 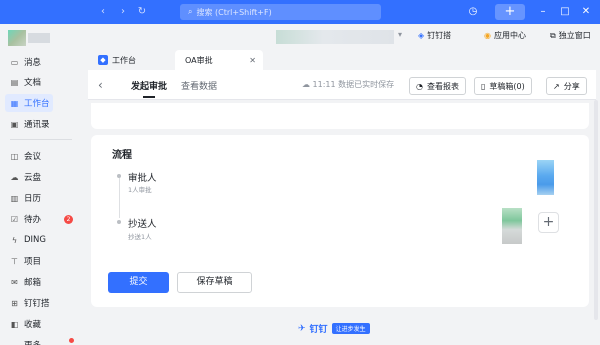 What do you see at coordinates (29, 62) in the screenshot?
I see `sidebar-item-messages: ▭ 消息` at bounding box center [29, 62].